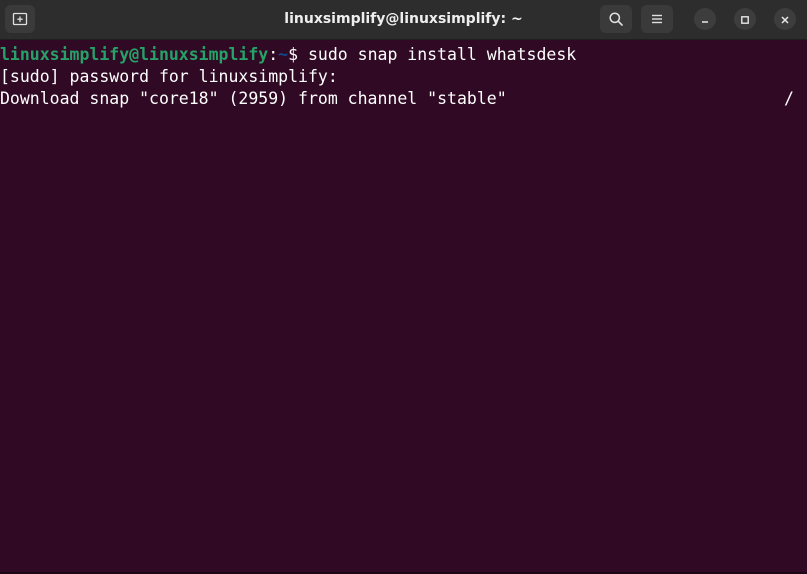  I want to click on progress-spinner: /, so click(789, 98).